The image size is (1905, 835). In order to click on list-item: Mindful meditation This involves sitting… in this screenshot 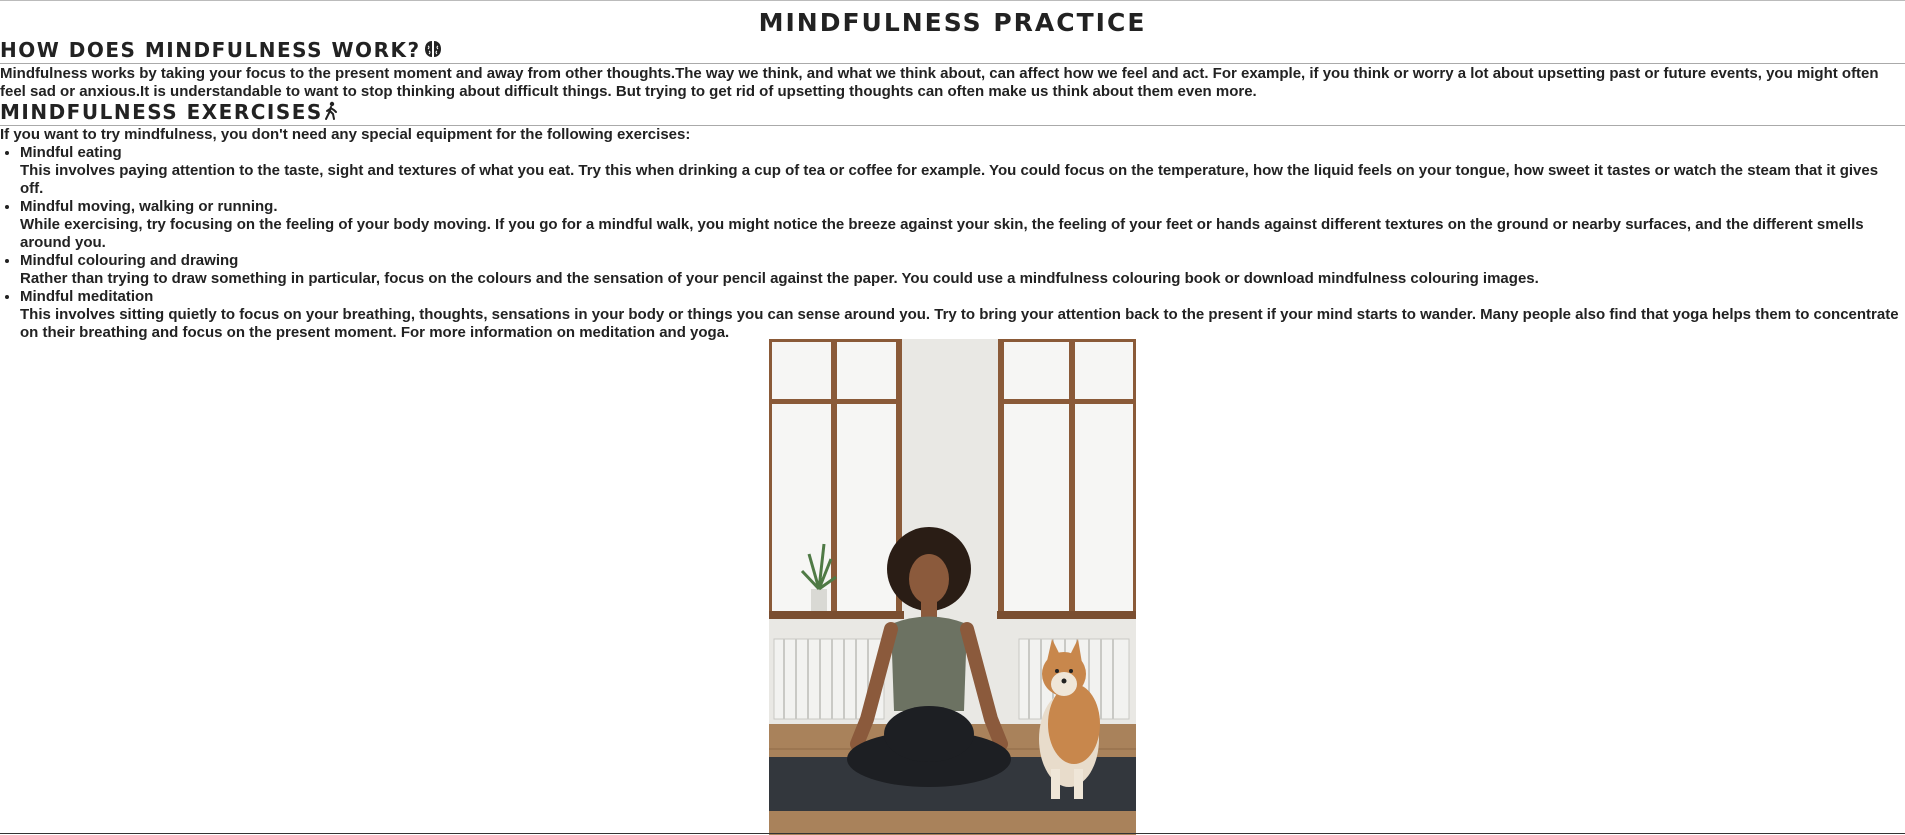, I will do `click(962, 315)`.